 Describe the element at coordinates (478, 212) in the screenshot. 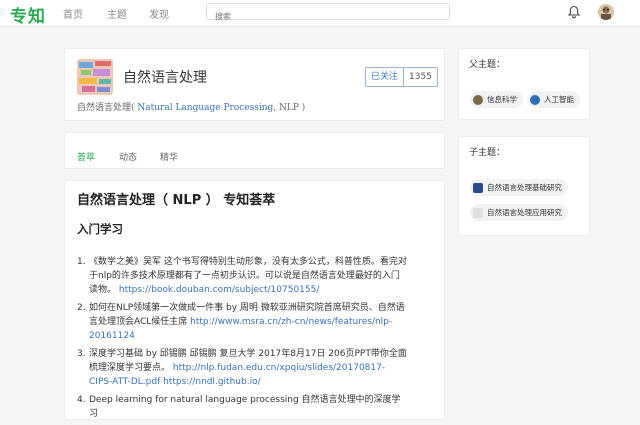

I see `document-icon` at that location.